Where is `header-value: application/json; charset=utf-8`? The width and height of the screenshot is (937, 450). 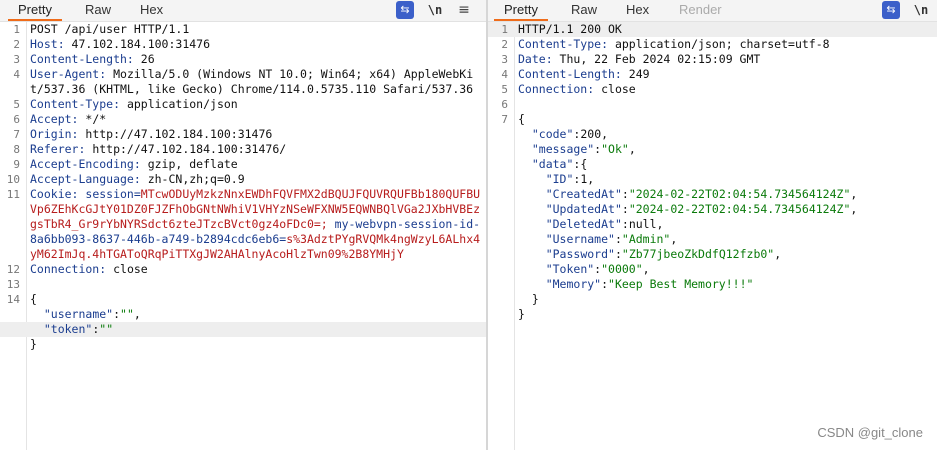
header-value: application/json; charset=utf-8 is located at coordinates (719, 44).